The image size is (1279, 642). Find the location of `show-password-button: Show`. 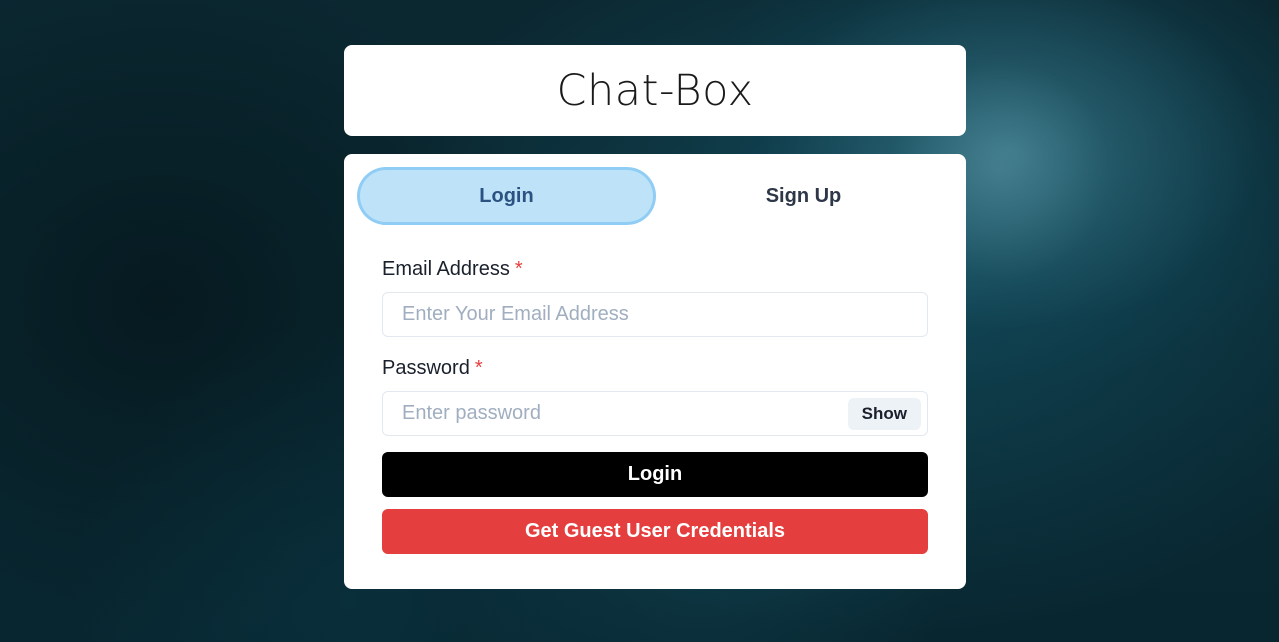

show-password-button: Show is located at coordinates (884, 414).